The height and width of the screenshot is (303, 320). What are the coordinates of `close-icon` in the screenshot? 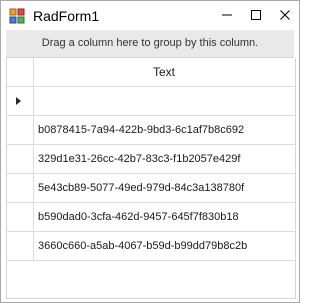 It's located at (285, 15).